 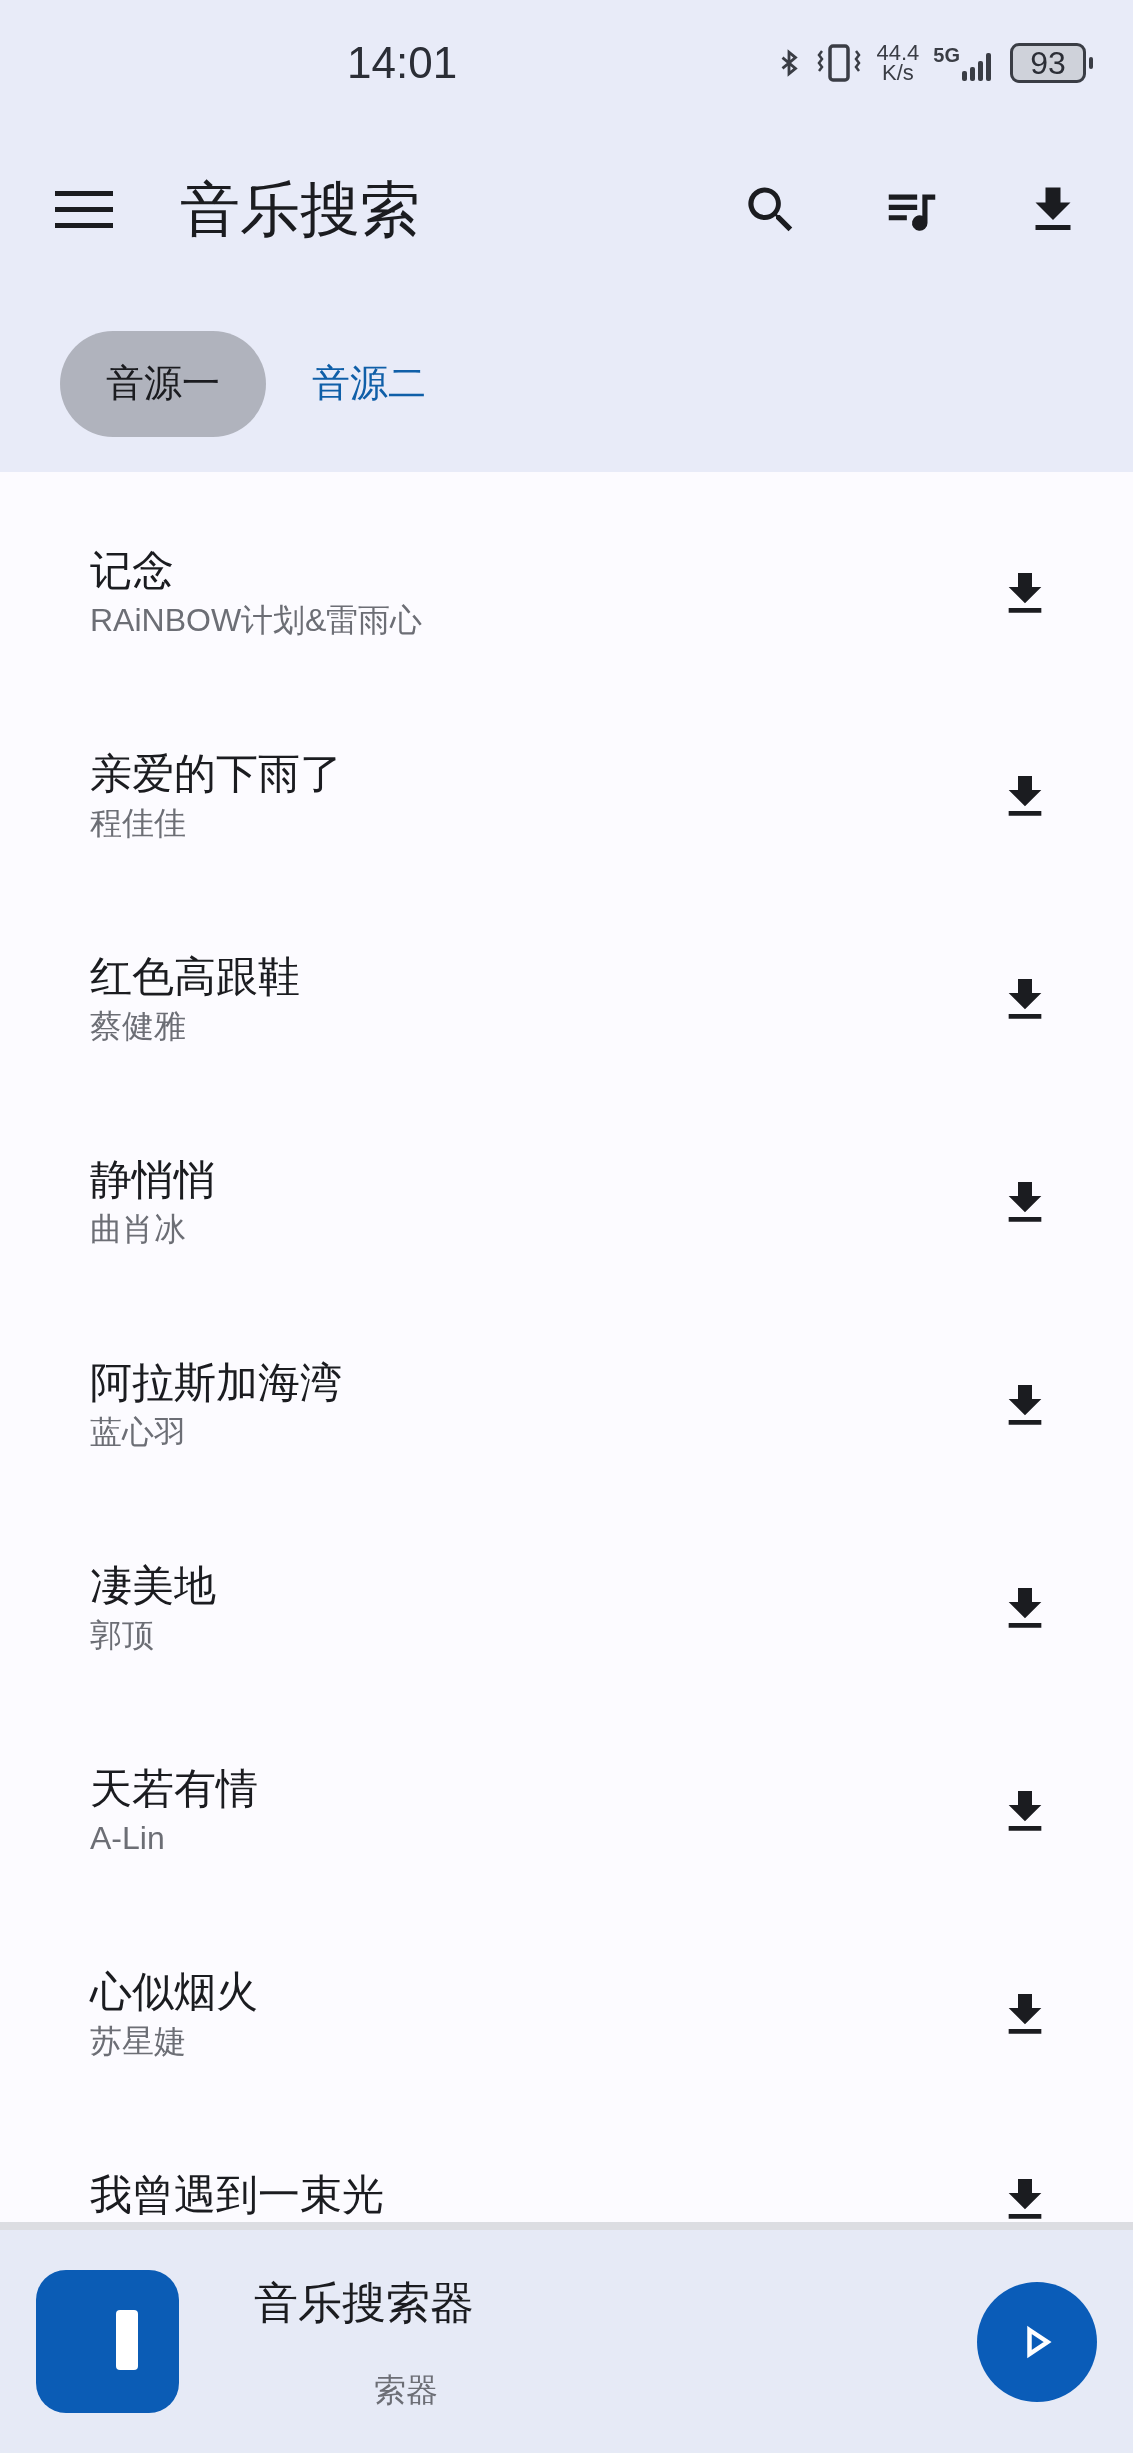 What do you see at coordinates (174, 1788) in the screenshot?
I see `song-title: 天若有情` at bounding box center [174, 1788].